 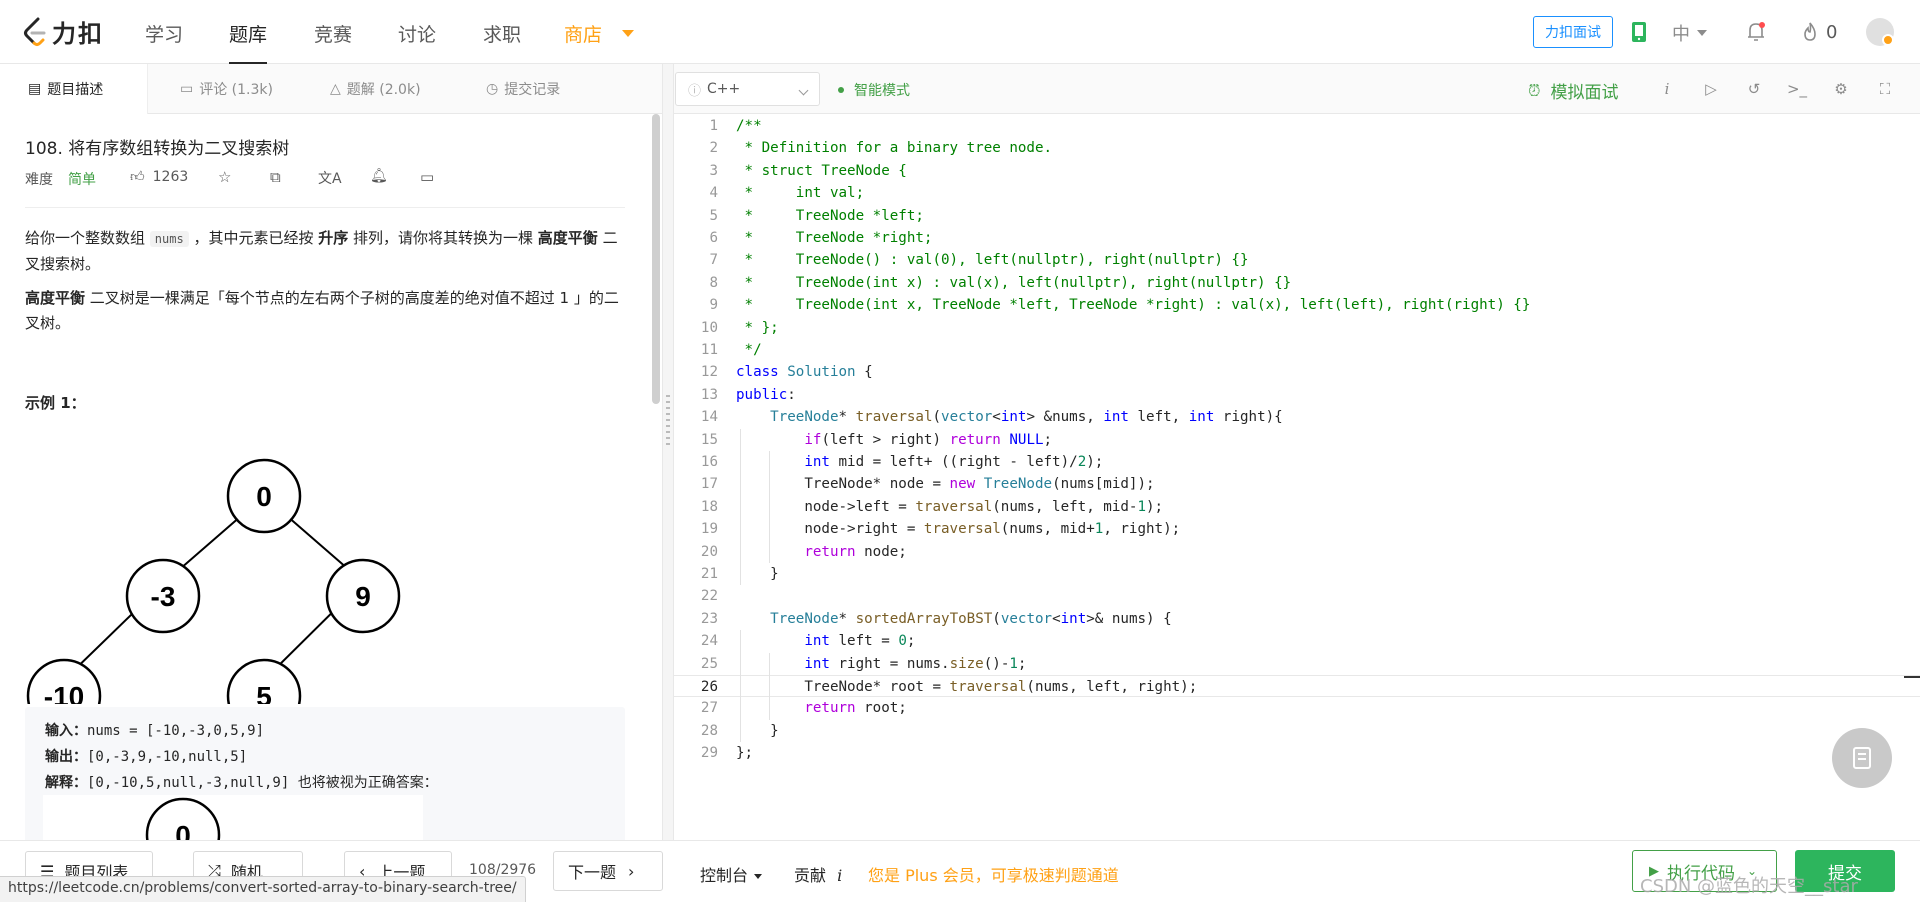 I want to click on alarm-clock-icon: ⏰︎, so click(x=1534, y=90).